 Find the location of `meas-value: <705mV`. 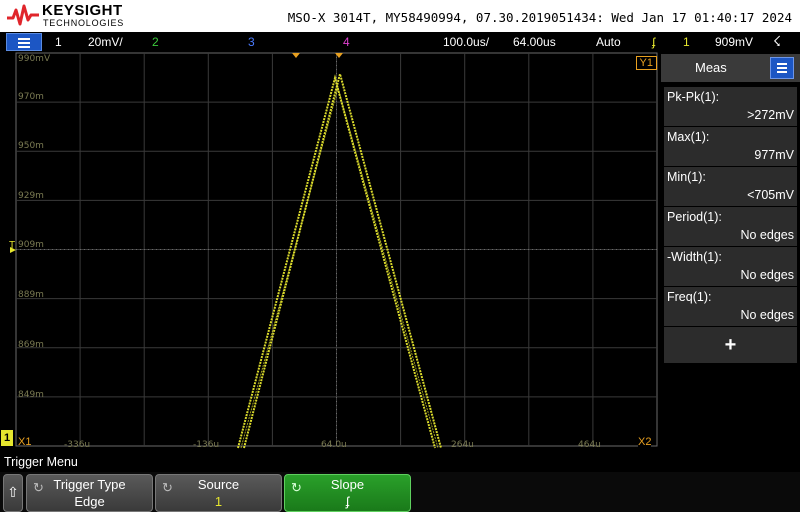

meas-value: <705mV is located at coordinates (770, 195).